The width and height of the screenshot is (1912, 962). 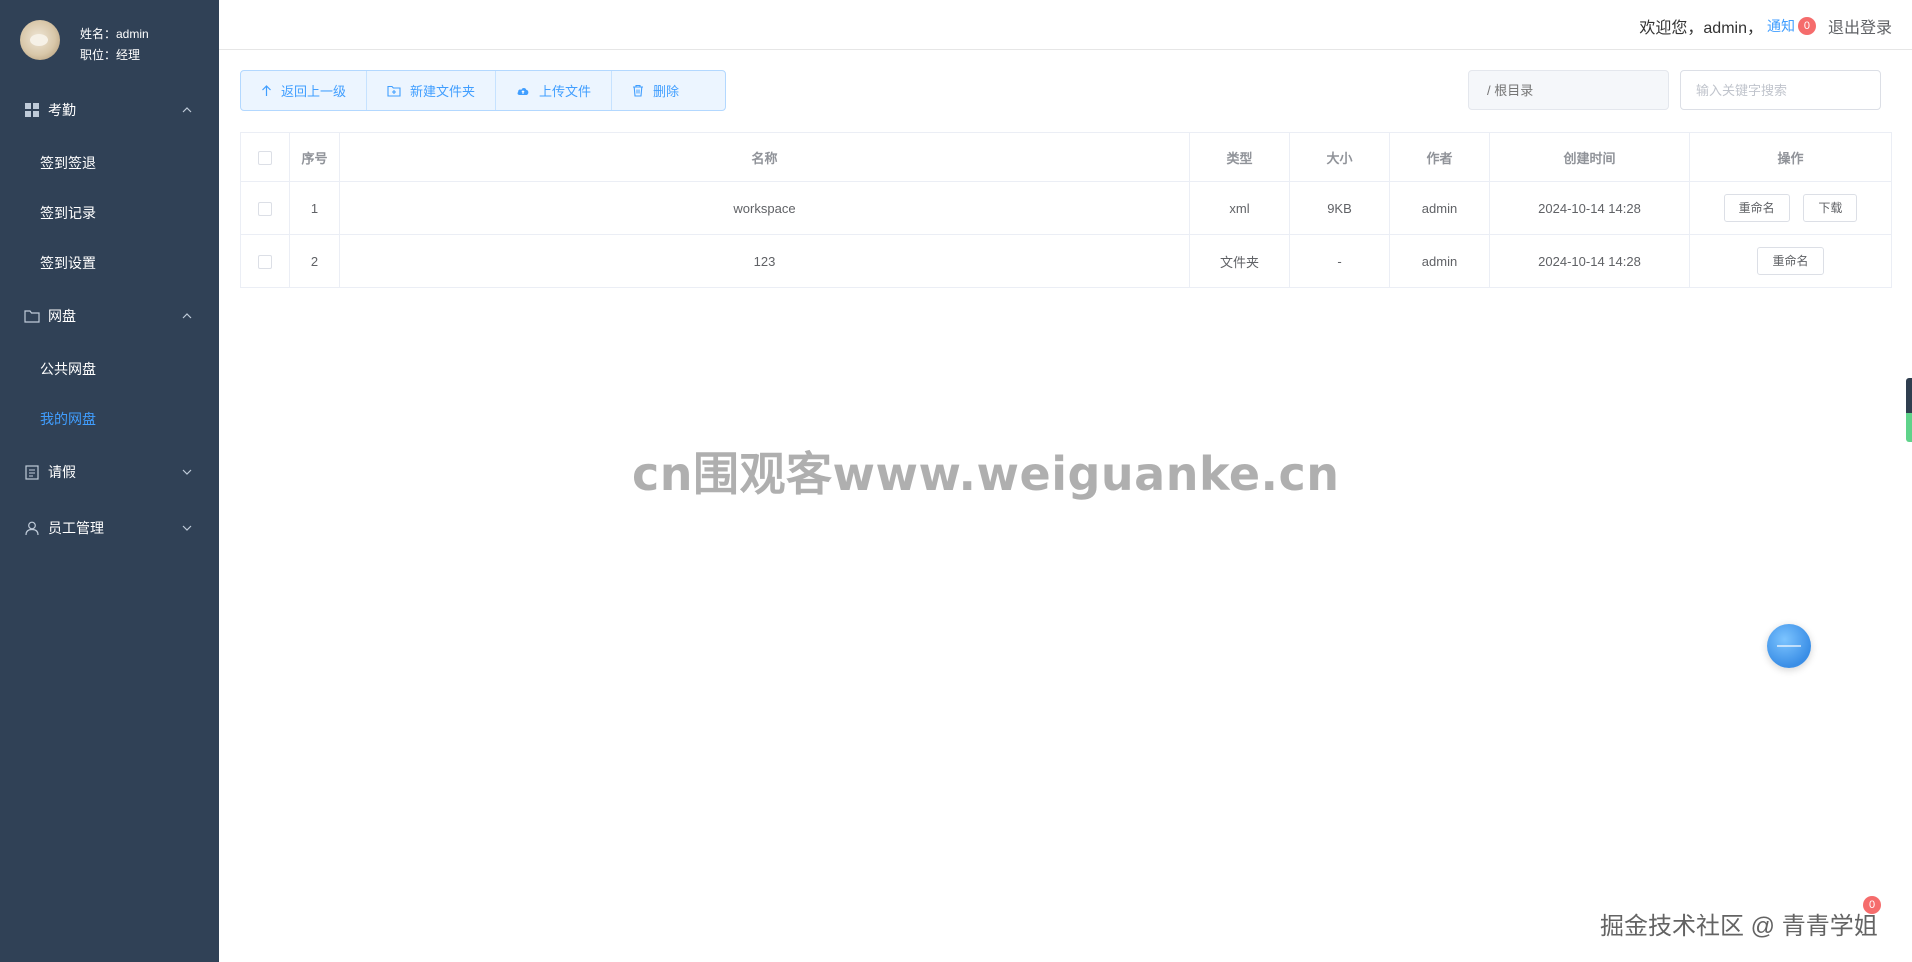 I want to click on sidebar-item-sign-records: 签到记录, so click(x=109, y=213).